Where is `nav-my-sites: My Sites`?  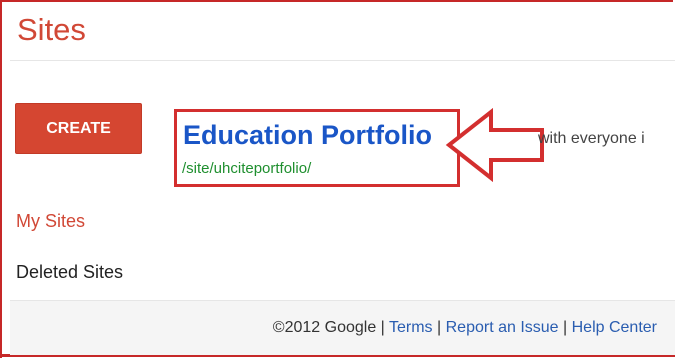
nav-my-sites: My Sites is located at coordinates (50, 221).